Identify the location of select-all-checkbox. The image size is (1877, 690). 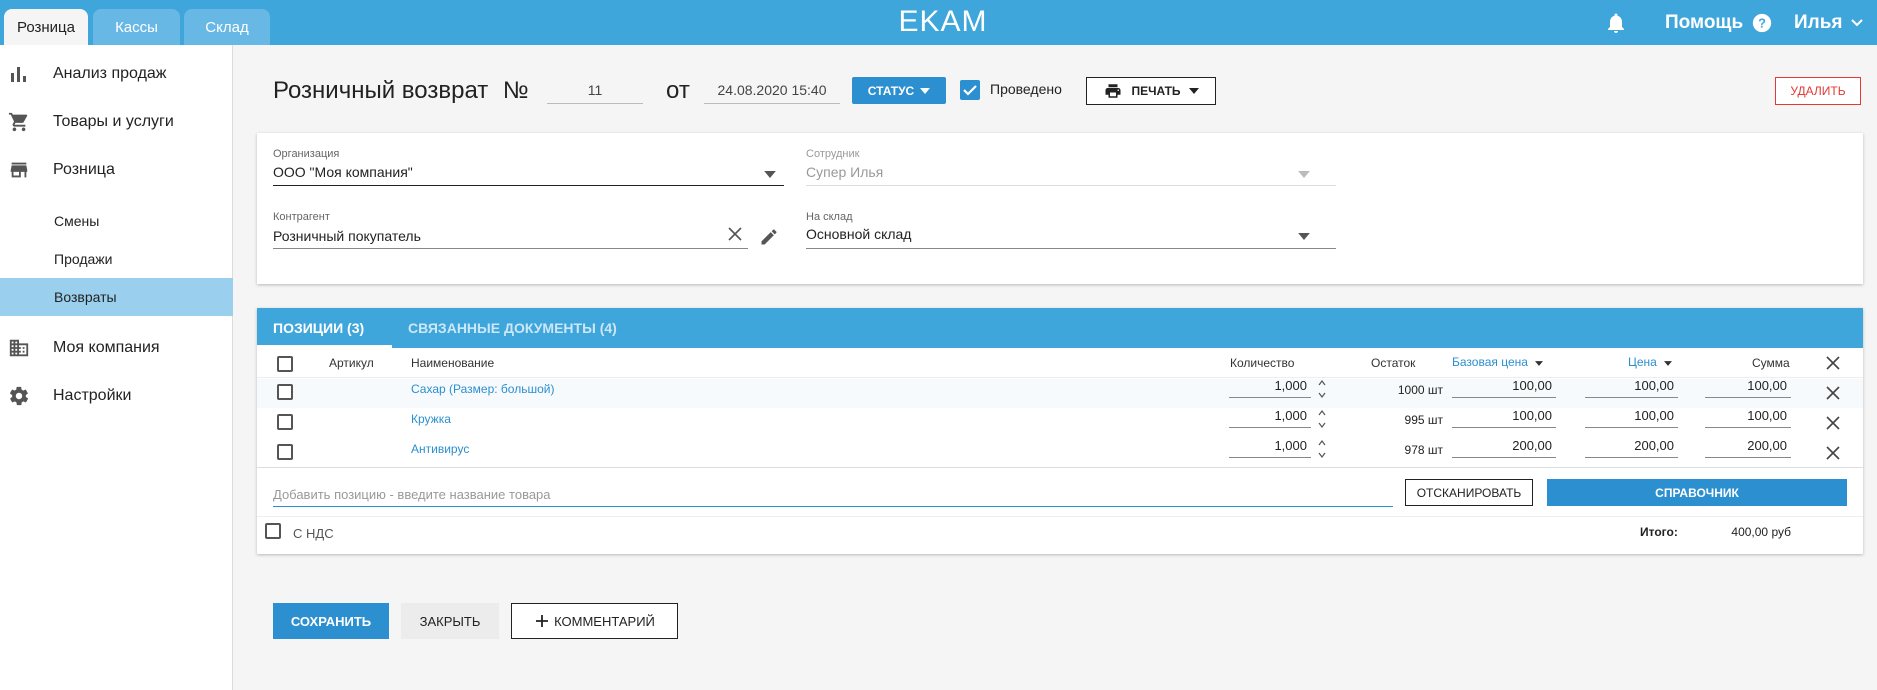
(285, 364).